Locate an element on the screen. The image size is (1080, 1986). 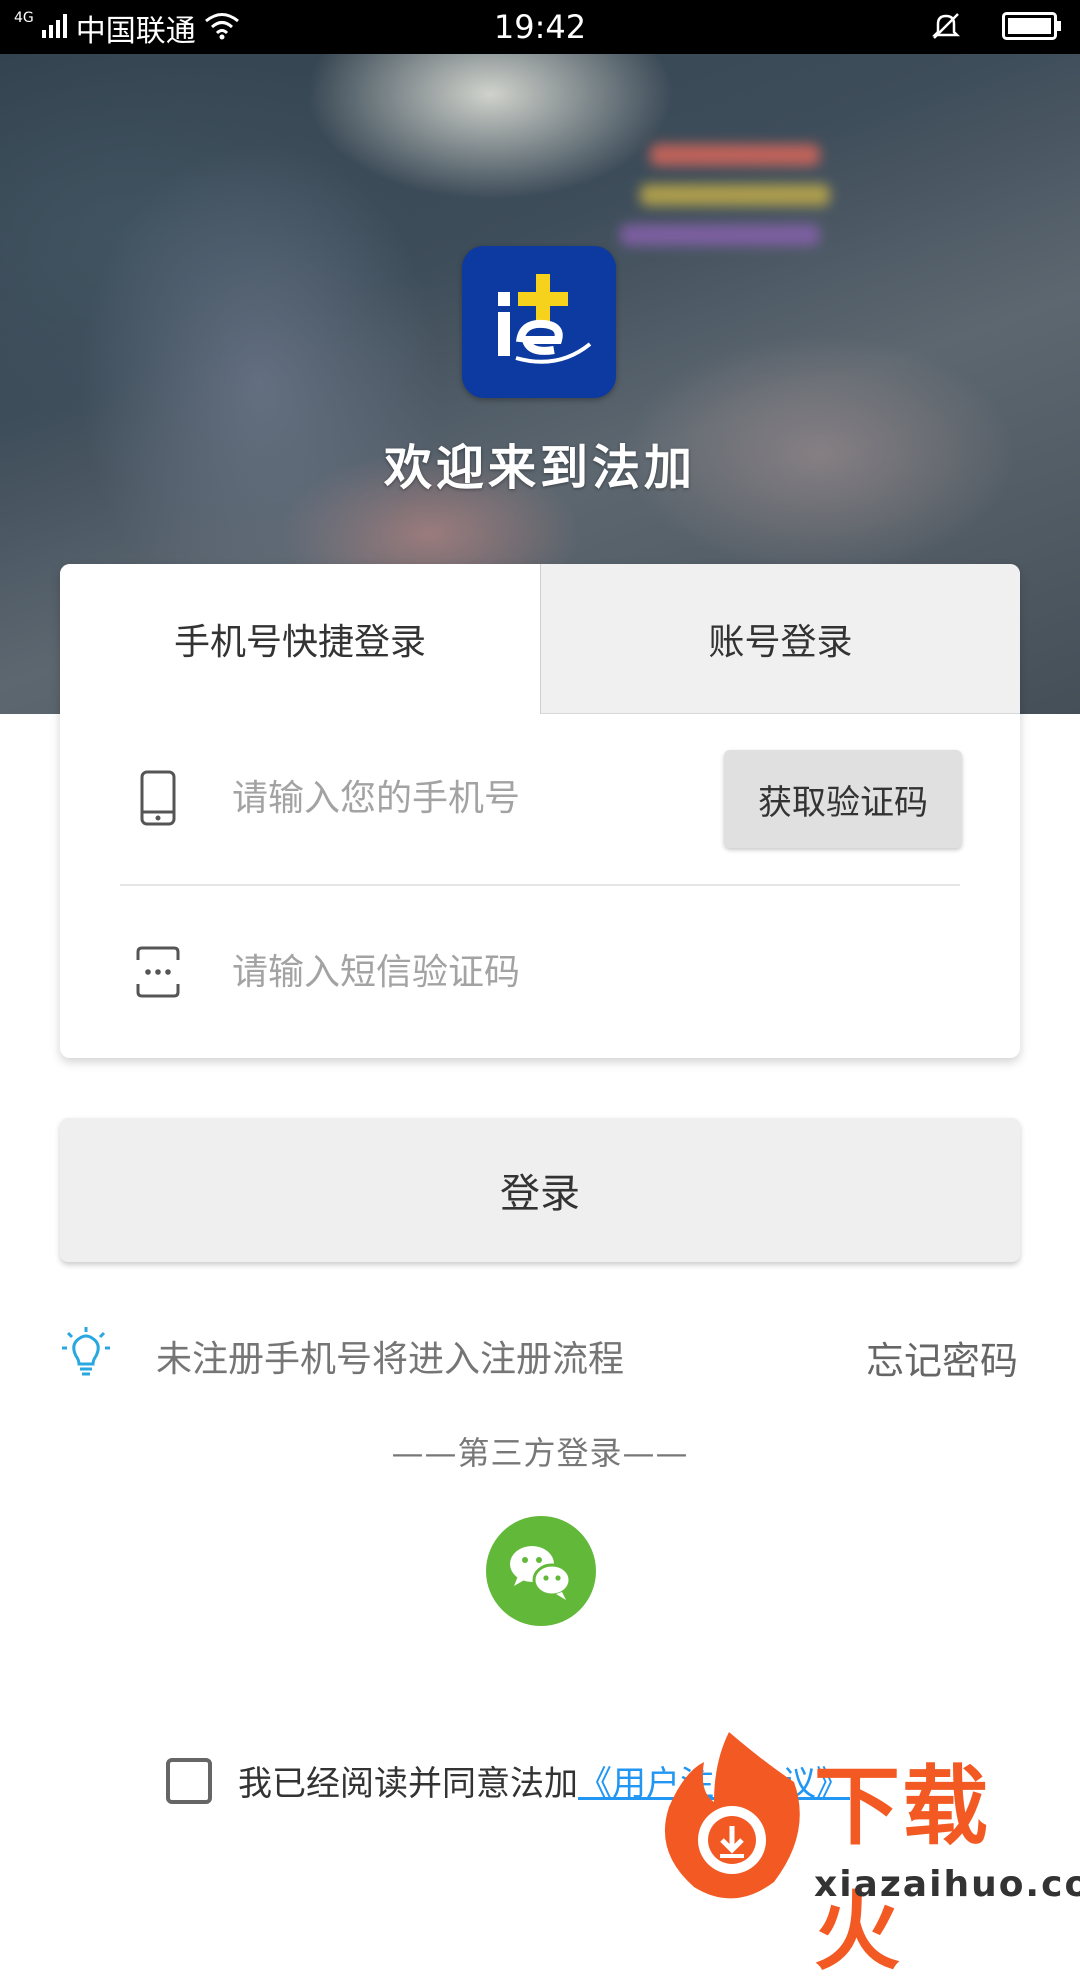
status-bar: 4G 中国联通 19:42 is located at coordinates (540, 27).